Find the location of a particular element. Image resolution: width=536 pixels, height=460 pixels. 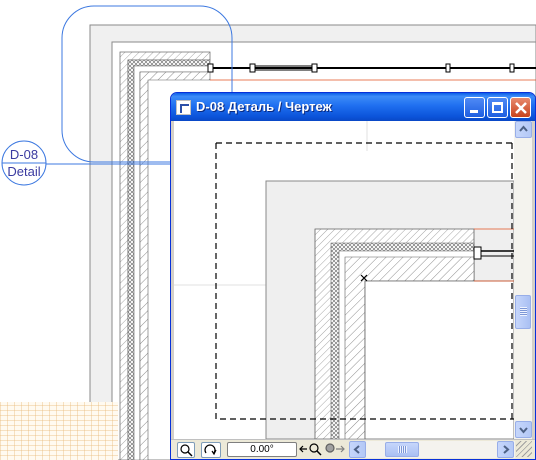

maximize-button is located at coordinates (497, 107).